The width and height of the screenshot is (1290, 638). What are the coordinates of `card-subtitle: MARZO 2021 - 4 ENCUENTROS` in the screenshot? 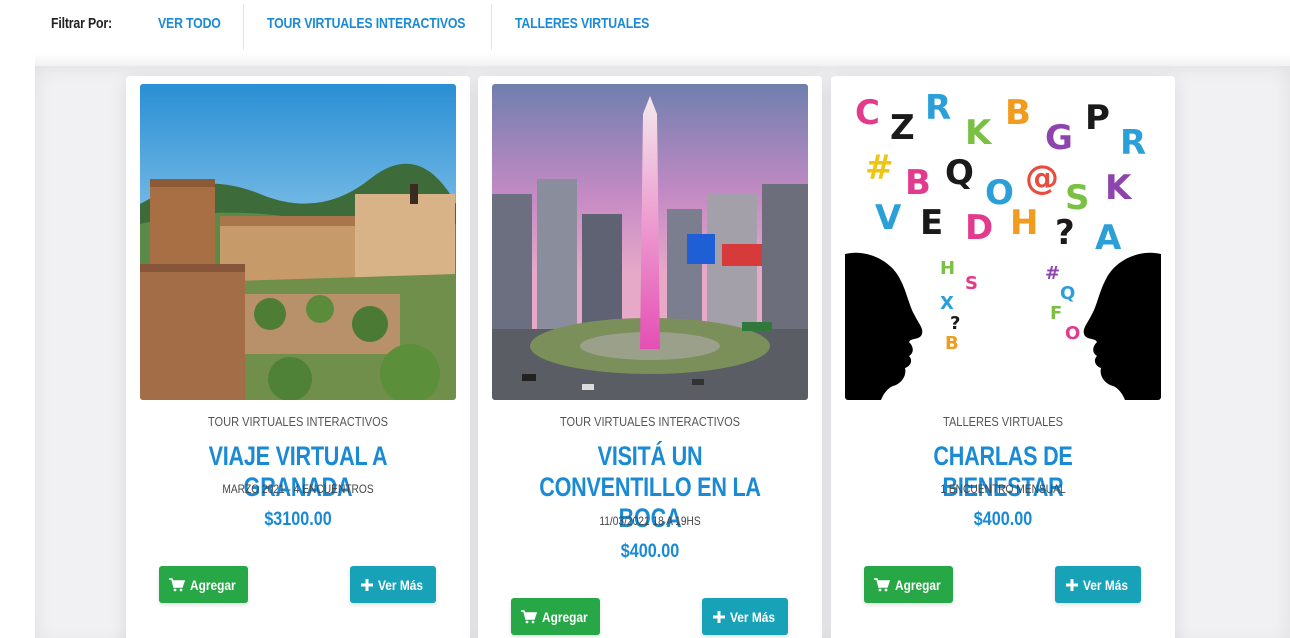 It's located at (298, 489).